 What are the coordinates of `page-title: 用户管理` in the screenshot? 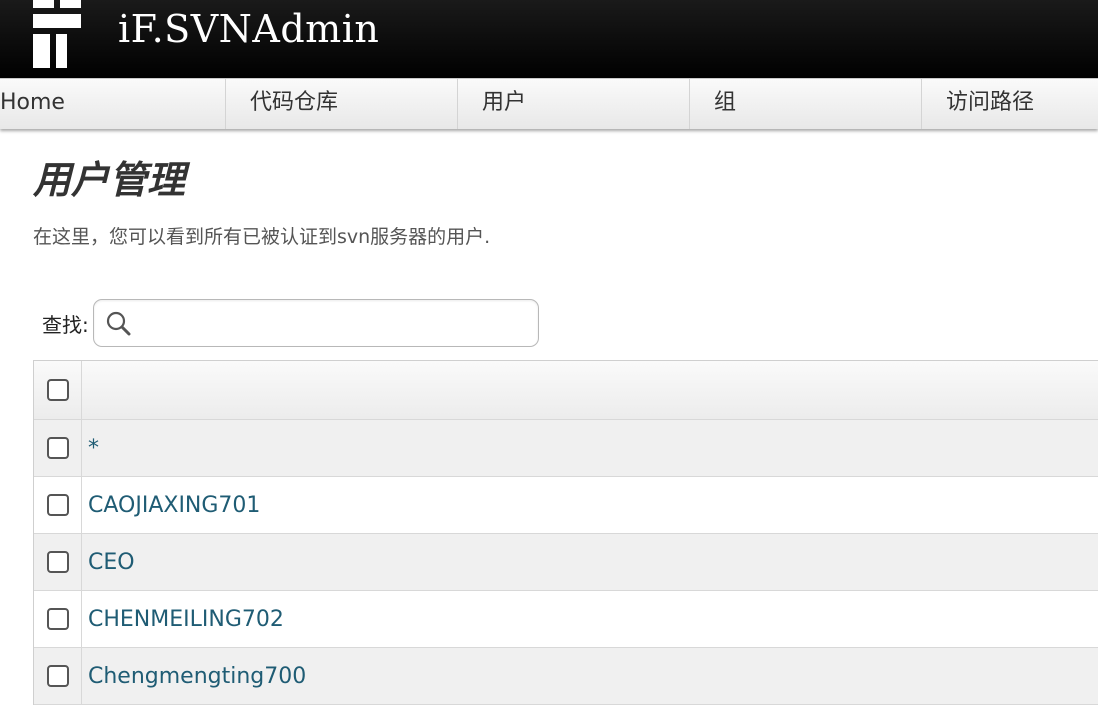 It's located at (109, 179).